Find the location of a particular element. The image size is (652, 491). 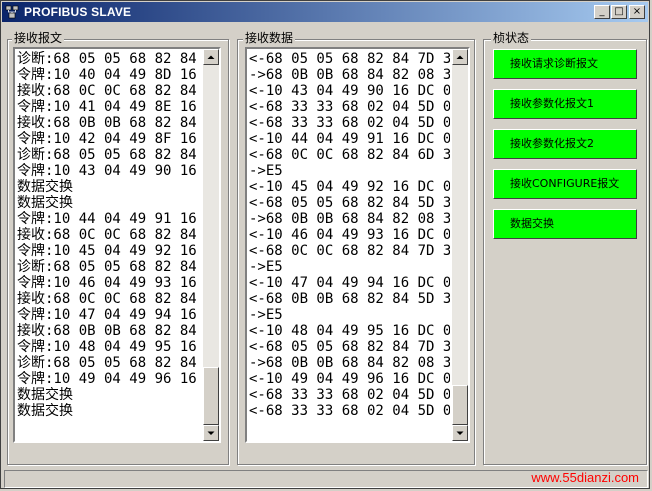

status-parameter-frame-2-label: 接收参数化报文2 is located at coordinates (552, 143).